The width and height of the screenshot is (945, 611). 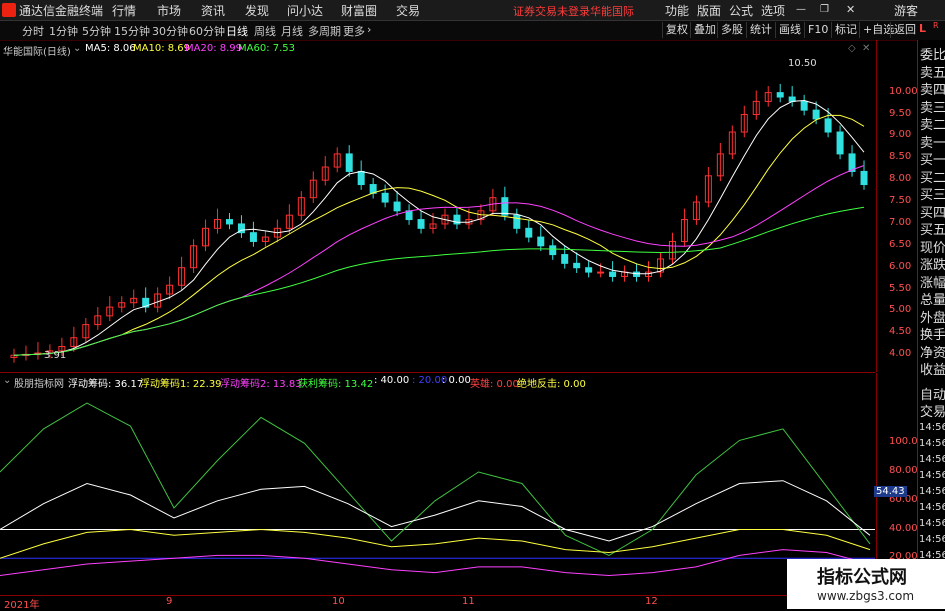 I want to click on price-axis-label: 8.50, so click(x=900, y=157).